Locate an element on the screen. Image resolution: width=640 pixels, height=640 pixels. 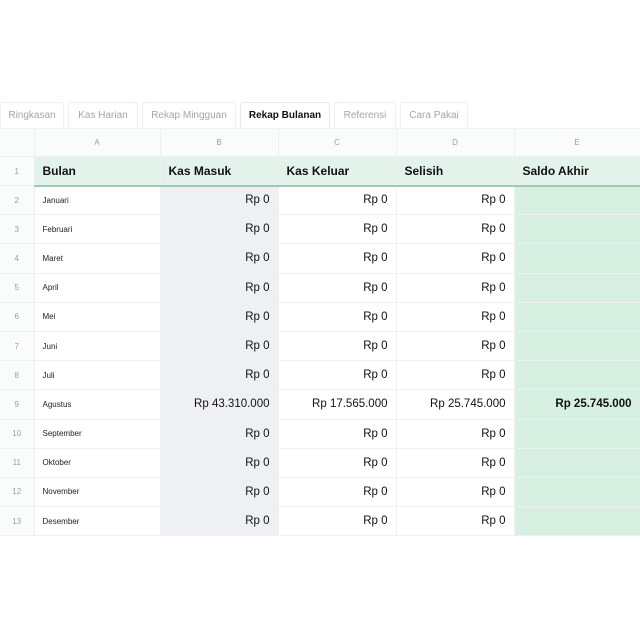
cell-bulan: Desember is located at coordinates (97, 521).